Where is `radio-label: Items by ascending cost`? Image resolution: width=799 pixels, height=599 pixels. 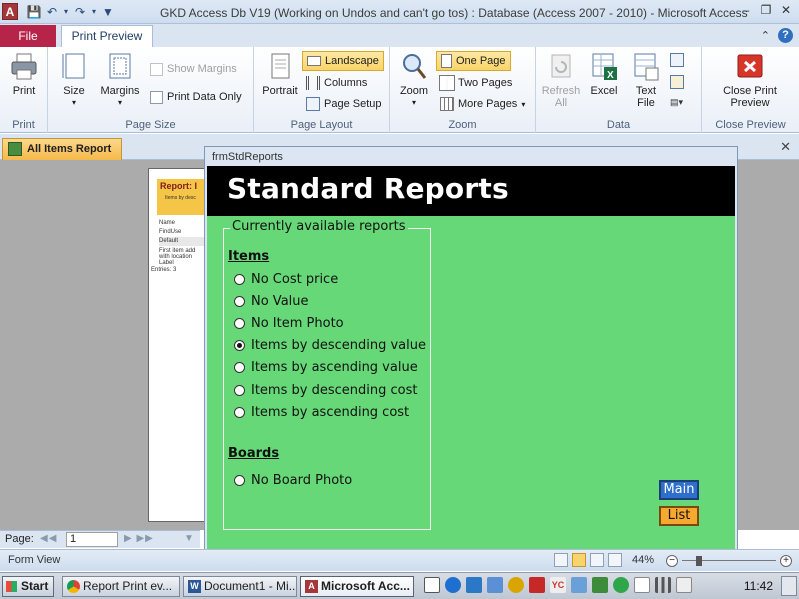 radio-label: Items by ascending cost is located at coordinates (330, 412).